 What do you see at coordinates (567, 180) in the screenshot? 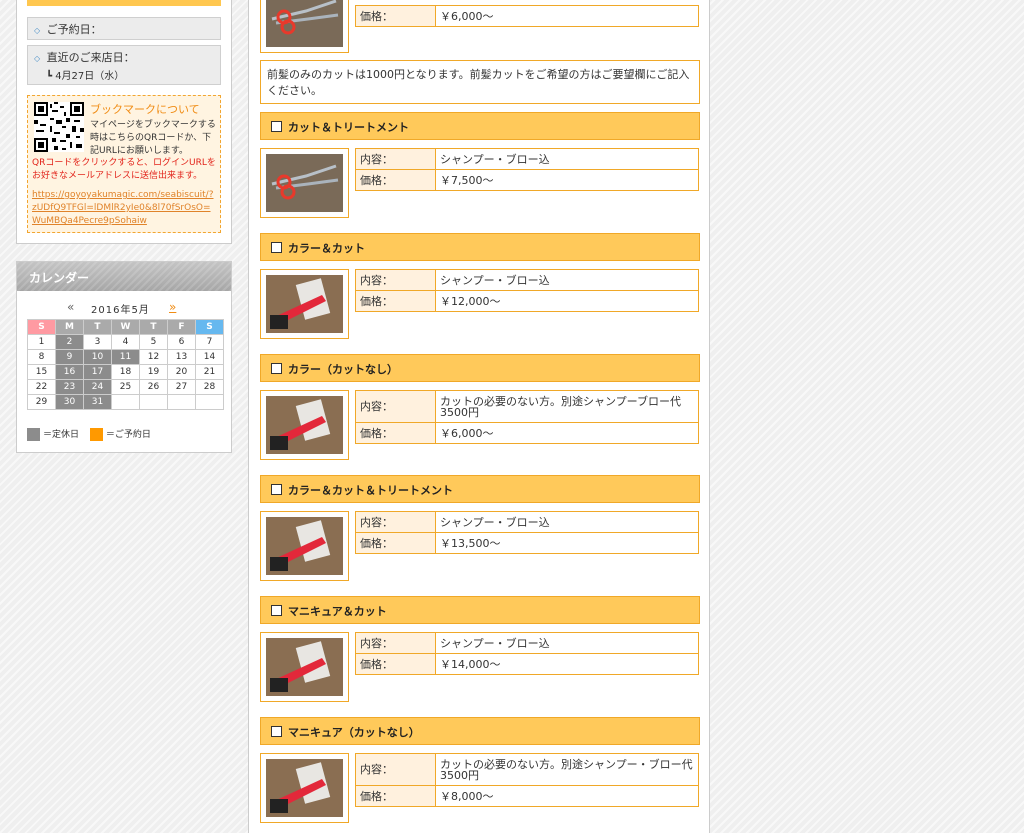
I see `price-value: ￥7,500〜` at bounding box center [567, 180].